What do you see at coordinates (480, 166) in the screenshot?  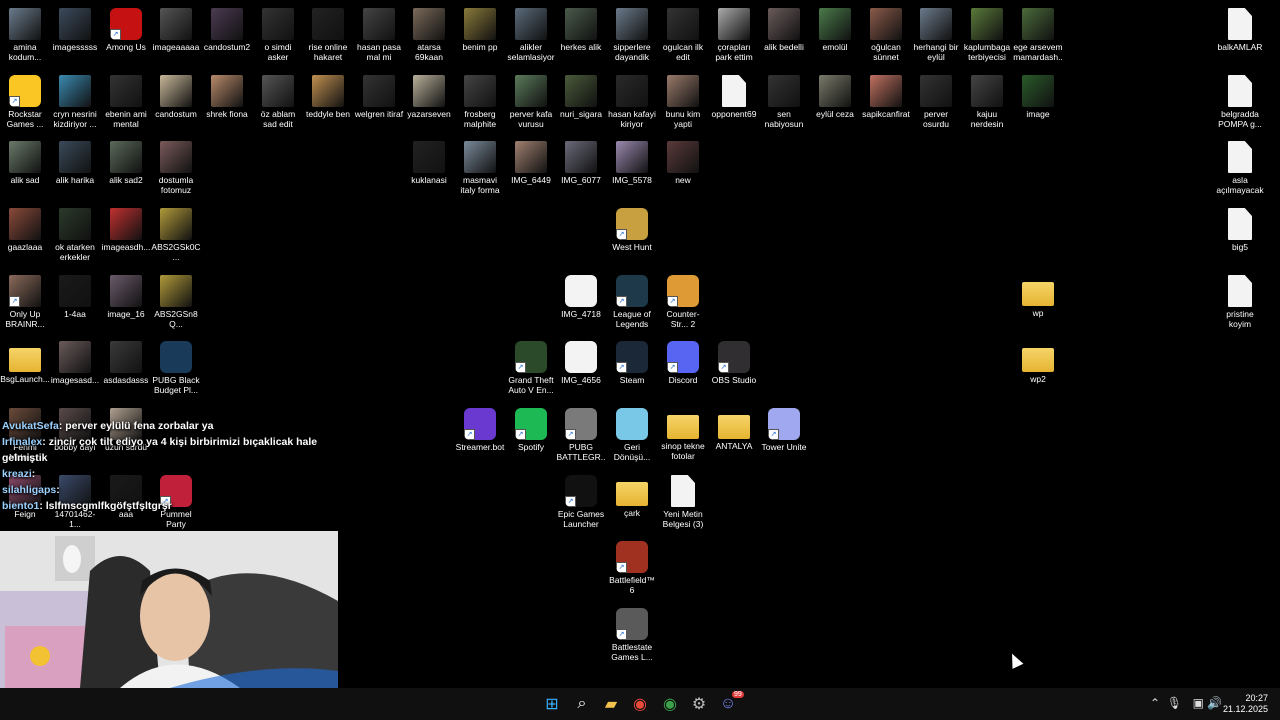 I see `desktop-icon: masmavi italy forma` at bounding box center [480, 166].